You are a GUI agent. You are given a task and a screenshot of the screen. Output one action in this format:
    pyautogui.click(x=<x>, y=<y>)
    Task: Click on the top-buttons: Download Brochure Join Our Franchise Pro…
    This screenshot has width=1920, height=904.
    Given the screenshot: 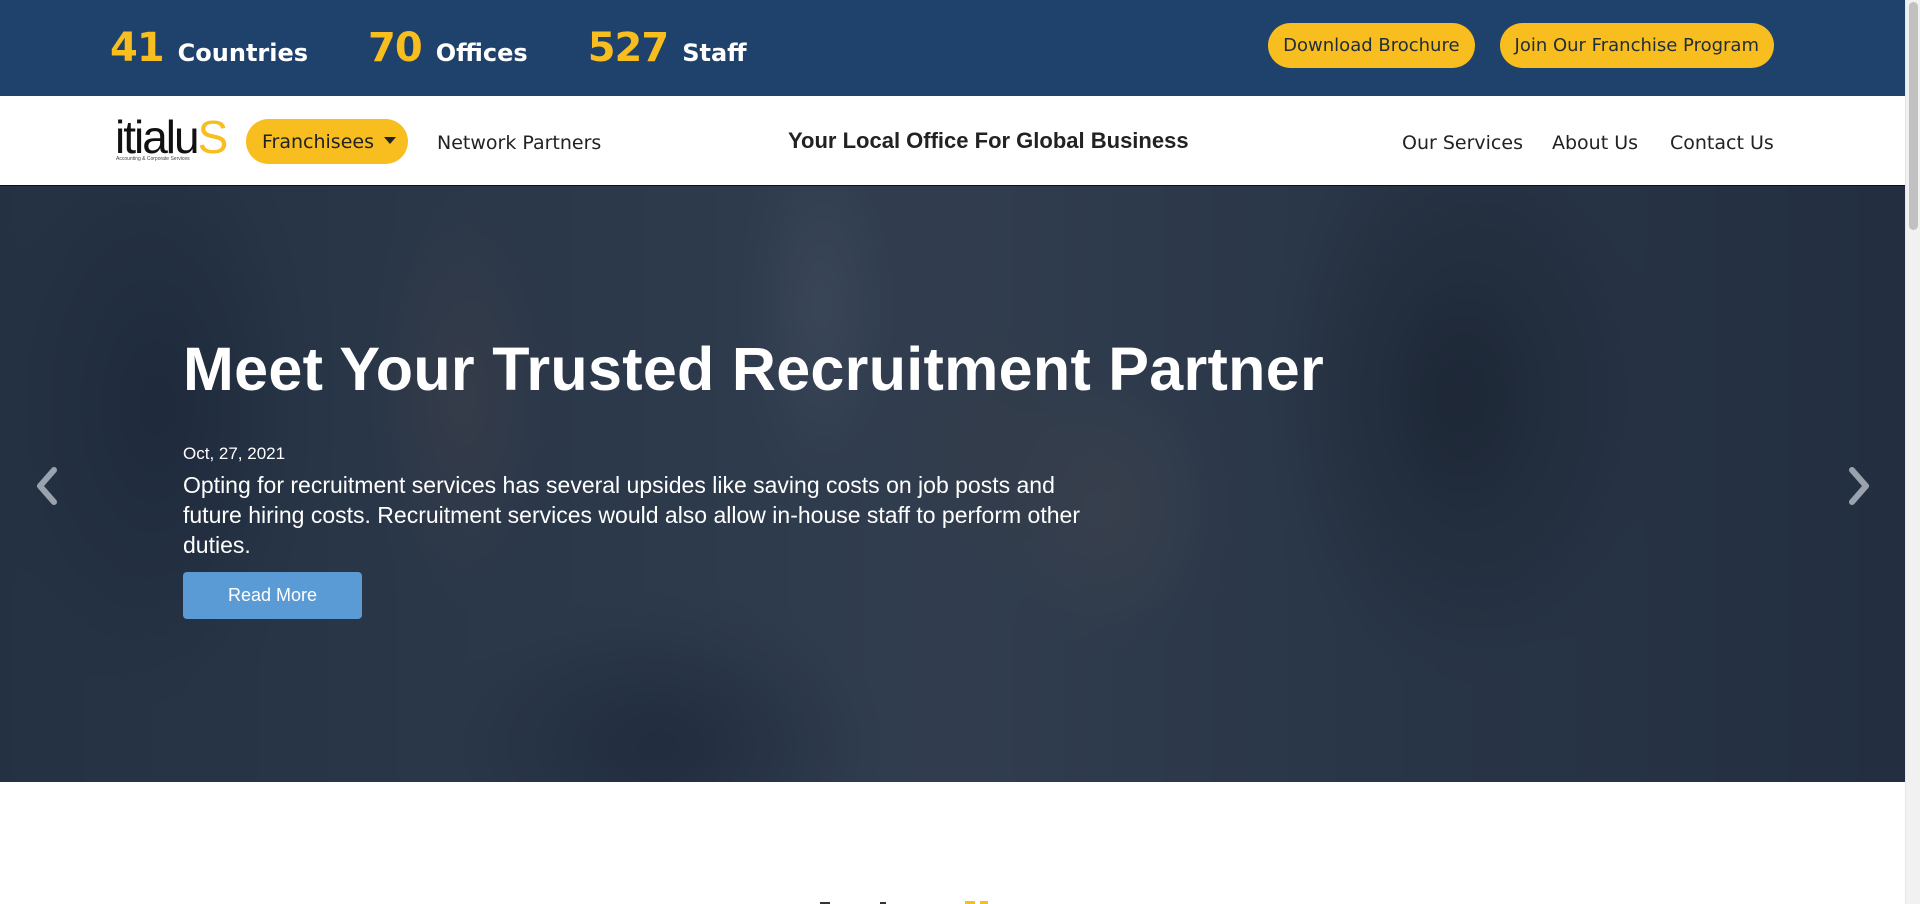 What is the action you would take?
    pyautogui.click(x=1508, y=45)
    